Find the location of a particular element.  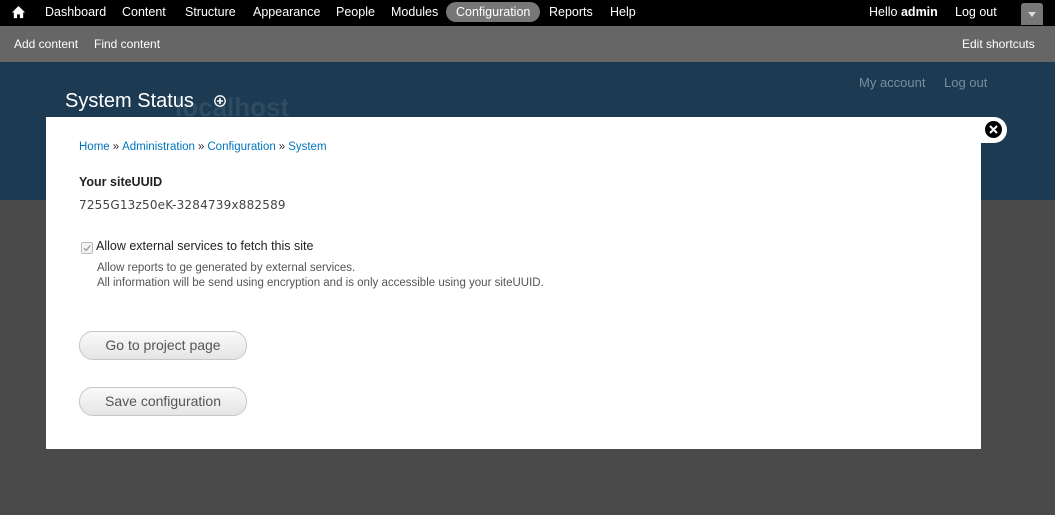

my-account-link: My account is located at coordinates (892, 82).